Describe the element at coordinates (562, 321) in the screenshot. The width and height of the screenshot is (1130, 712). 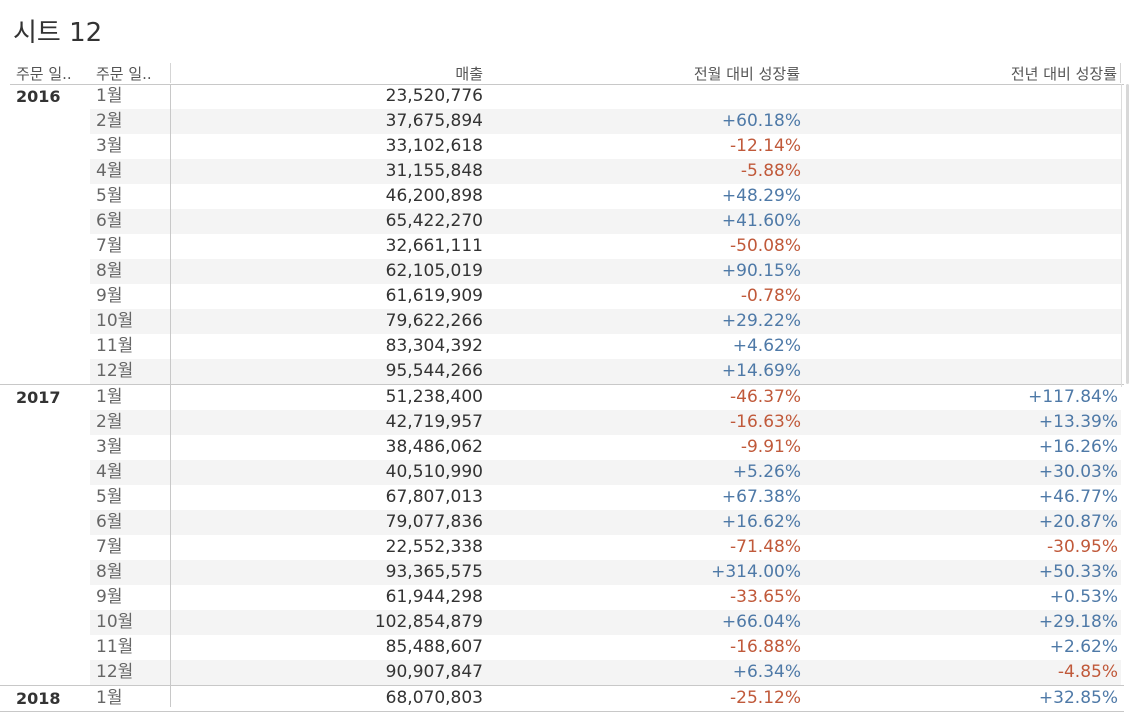
I see `table-row: 10월 79,622,266 +29.22%` at that location.